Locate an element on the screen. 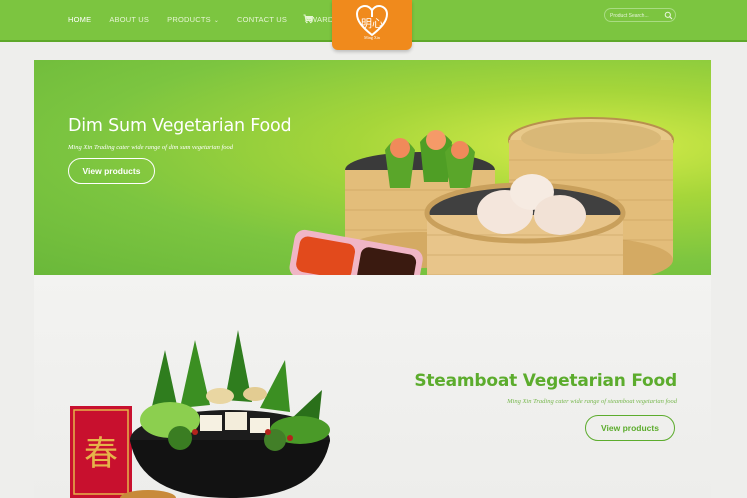 This screenshot has height=498, width=747. nav-products: PRODUCTS ⌄ is located at coordinates (193, 20).